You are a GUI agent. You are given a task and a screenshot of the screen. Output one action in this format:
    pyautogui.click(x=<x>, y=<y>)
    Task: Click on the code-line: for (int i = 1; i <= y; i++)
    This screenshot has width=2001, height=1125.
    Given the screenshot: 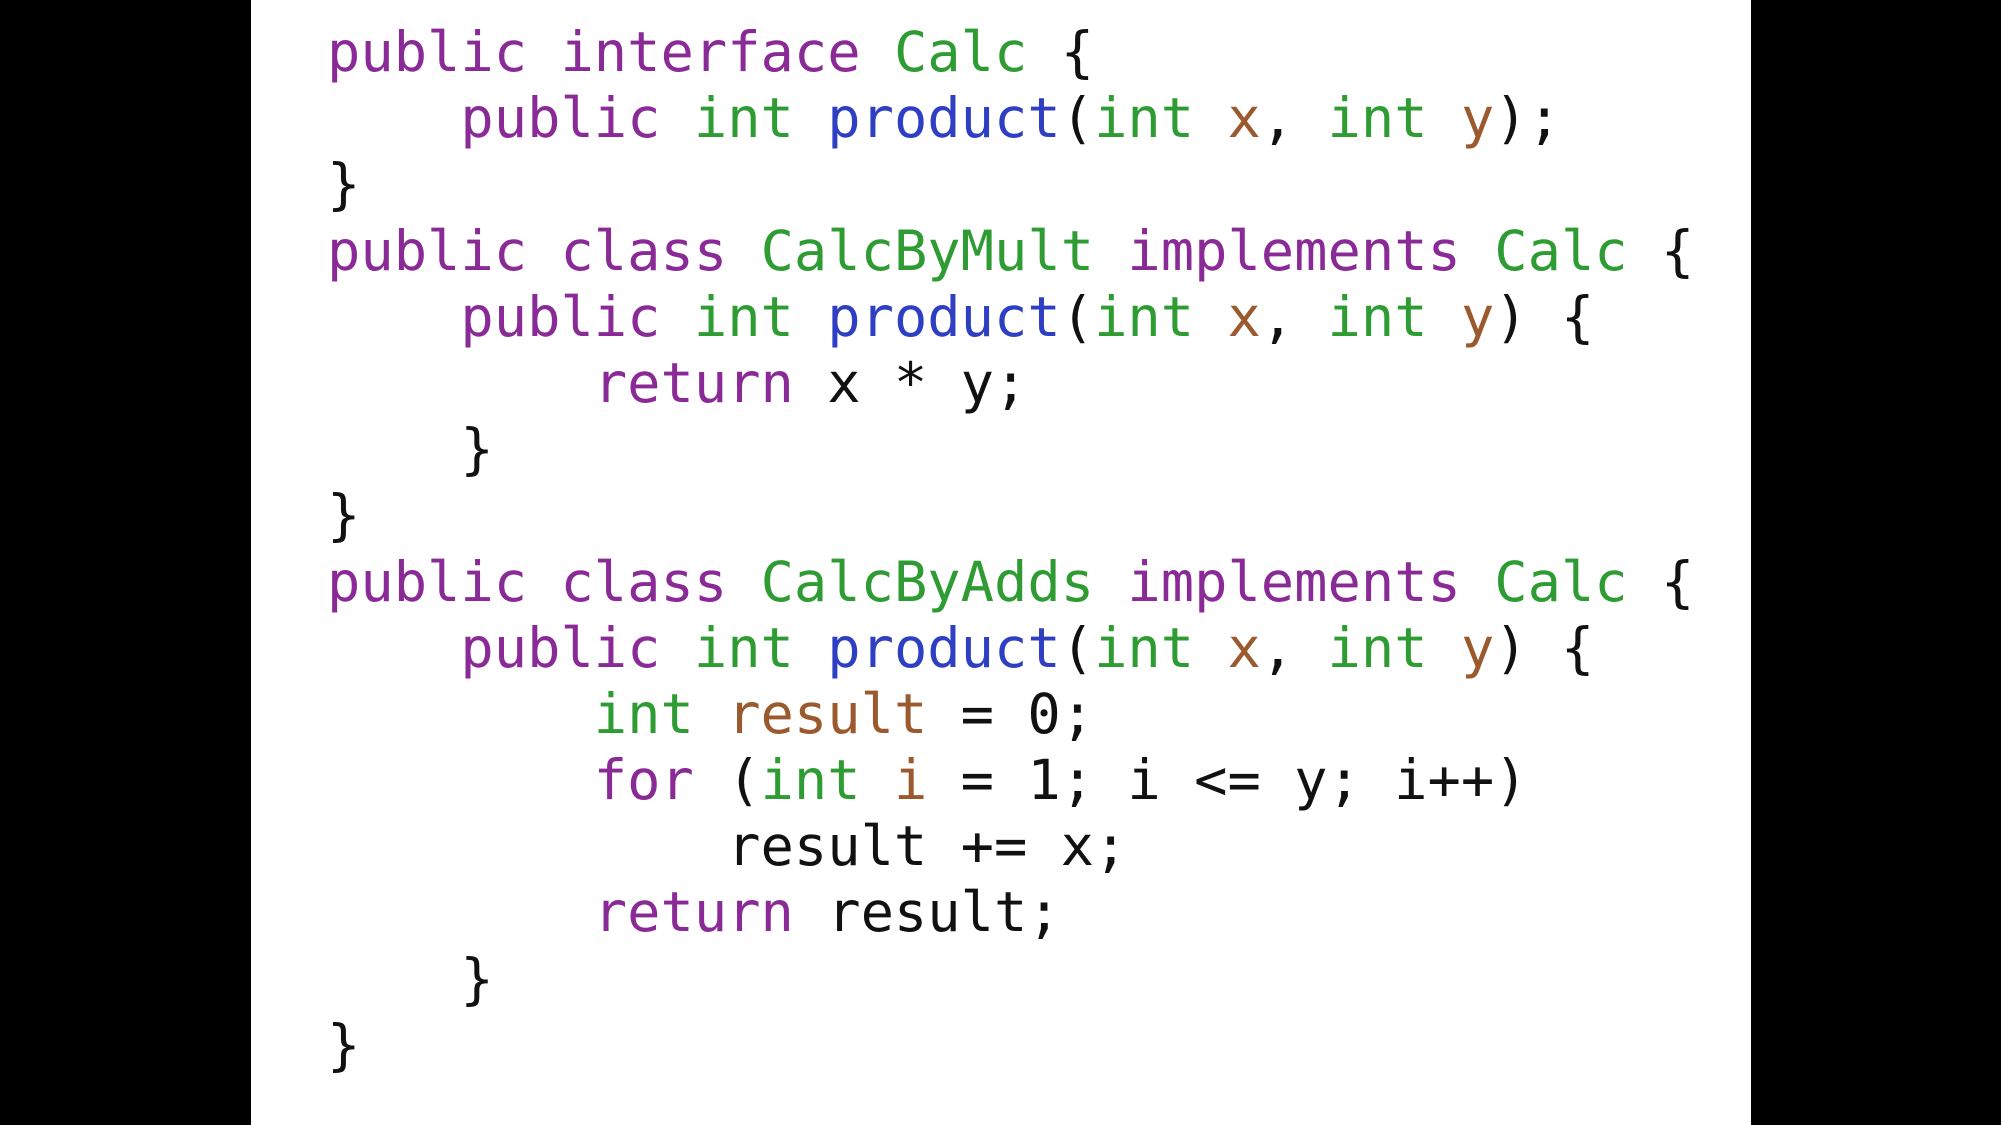 What is the action you would take?
    pyautogui.click(x=1010, y=781)
    